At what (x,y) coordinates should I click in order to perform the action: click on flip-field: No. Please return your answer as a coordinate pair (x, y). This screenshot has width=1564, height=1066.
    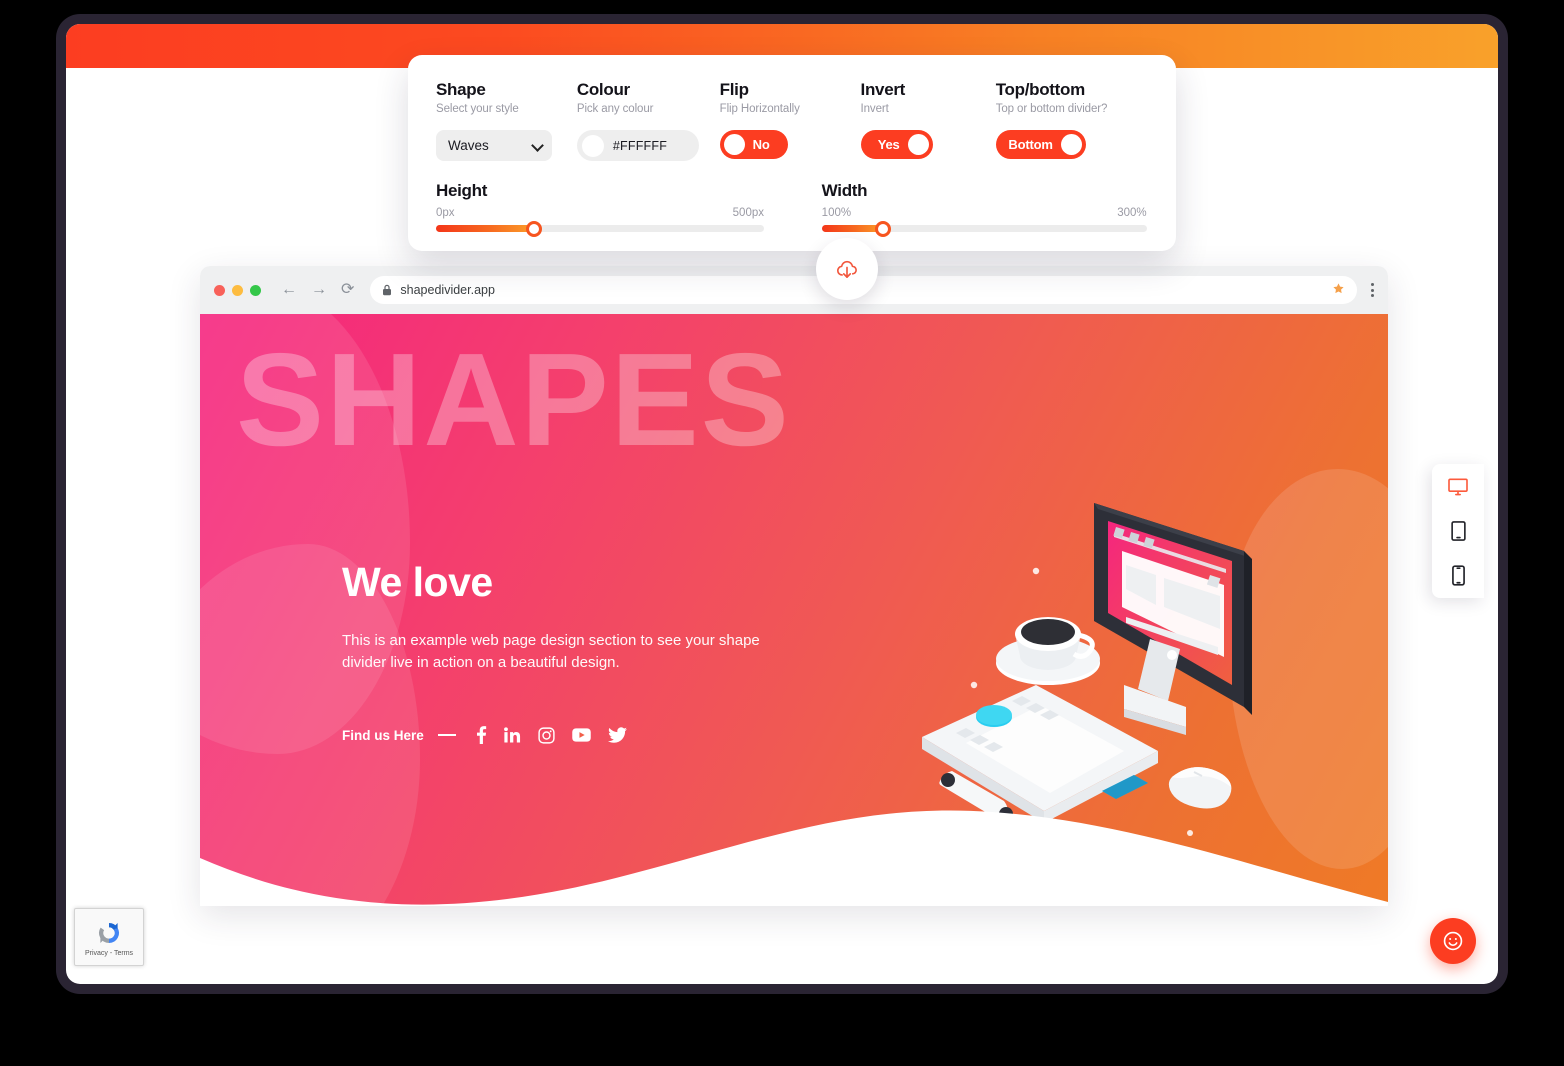
    Looking at the image, I should click on (790, 145).